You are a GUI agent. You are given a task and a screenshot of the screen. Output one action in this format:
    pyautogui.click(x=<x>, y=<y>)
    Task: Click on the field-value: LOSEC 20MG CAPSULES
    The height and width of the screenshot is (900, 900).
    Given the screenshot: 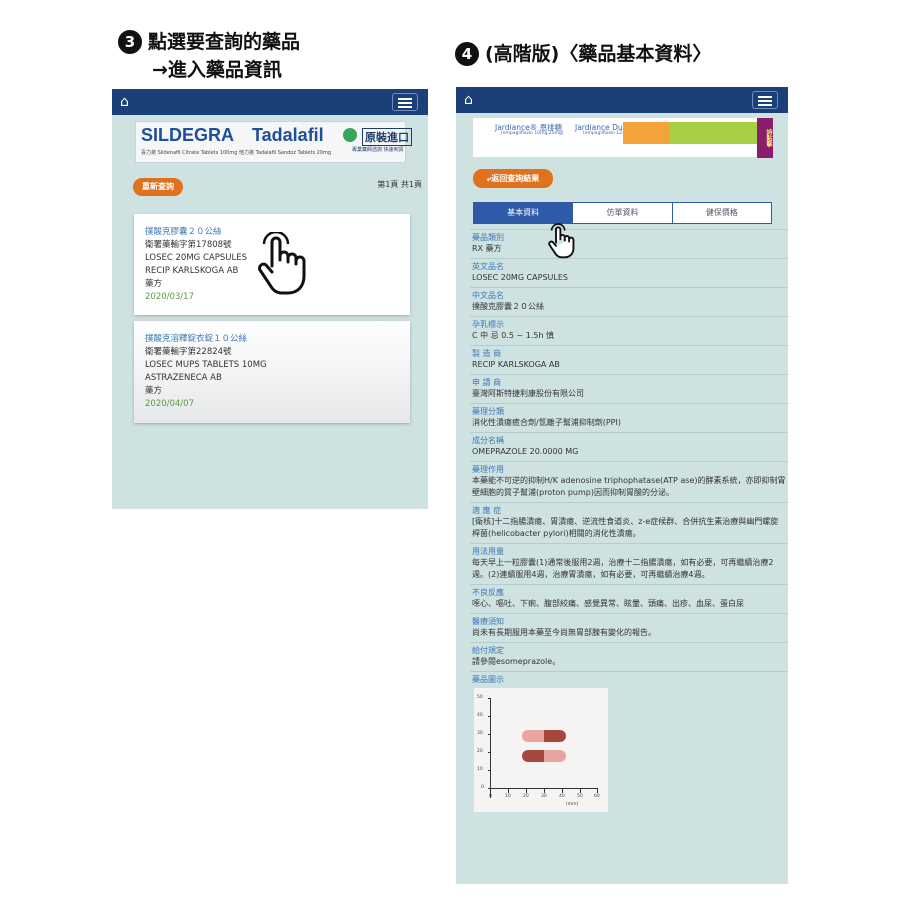 What is the action you would take?
    pyautogui.click(x=520, y=277)
    